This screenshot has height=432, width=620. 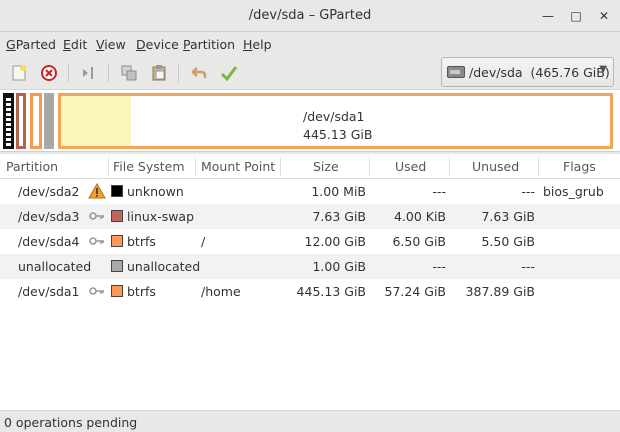 What do you see at coordinates (419, 241) in the screenshot?
I see `used-value: 6.50 GiB` at bounding box center [419, 241].